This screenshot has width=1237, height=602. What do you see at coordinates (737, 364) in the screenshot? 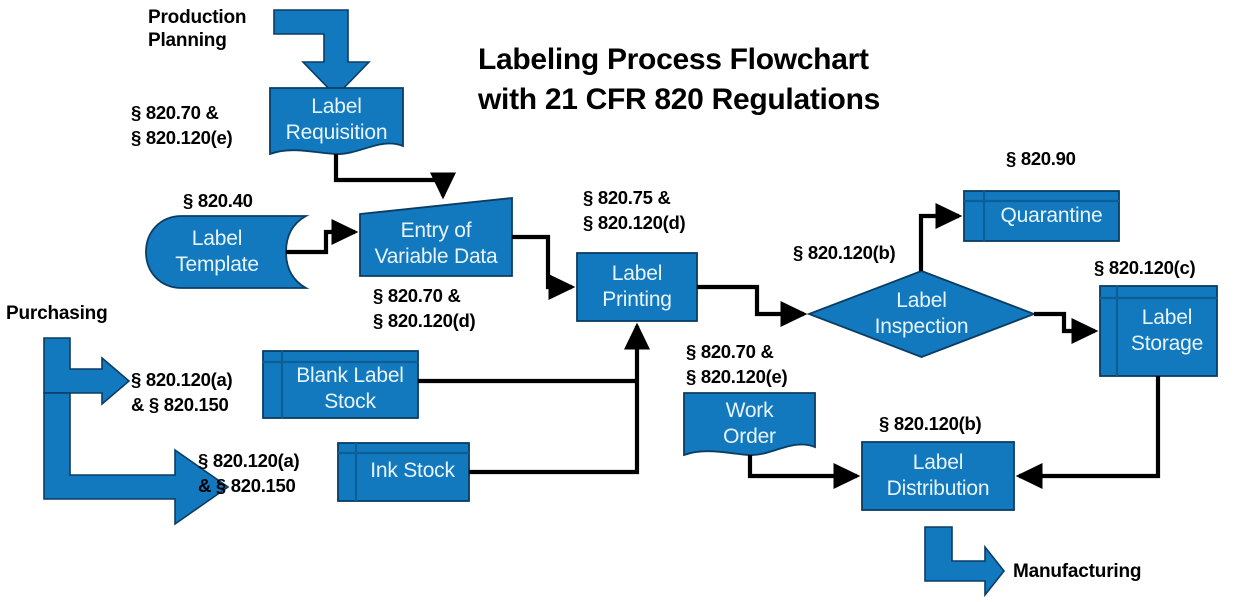
I see `reg-work-order: § 820.70 & § 820.120(e)` at bounding box center [737, 364].